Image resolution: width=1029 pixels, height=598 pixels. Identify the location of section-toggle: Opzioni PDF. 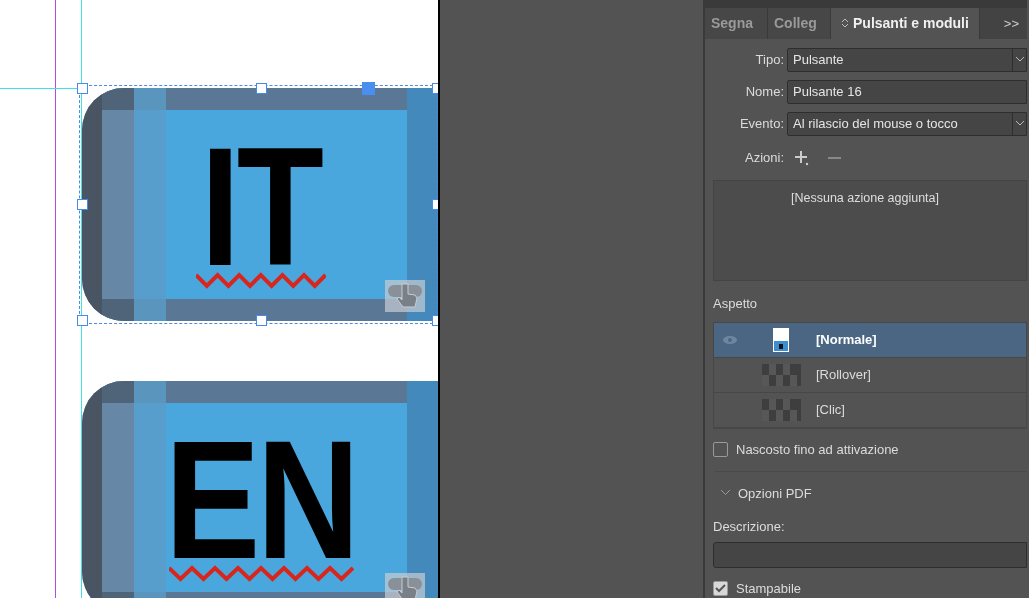
(874, 493).